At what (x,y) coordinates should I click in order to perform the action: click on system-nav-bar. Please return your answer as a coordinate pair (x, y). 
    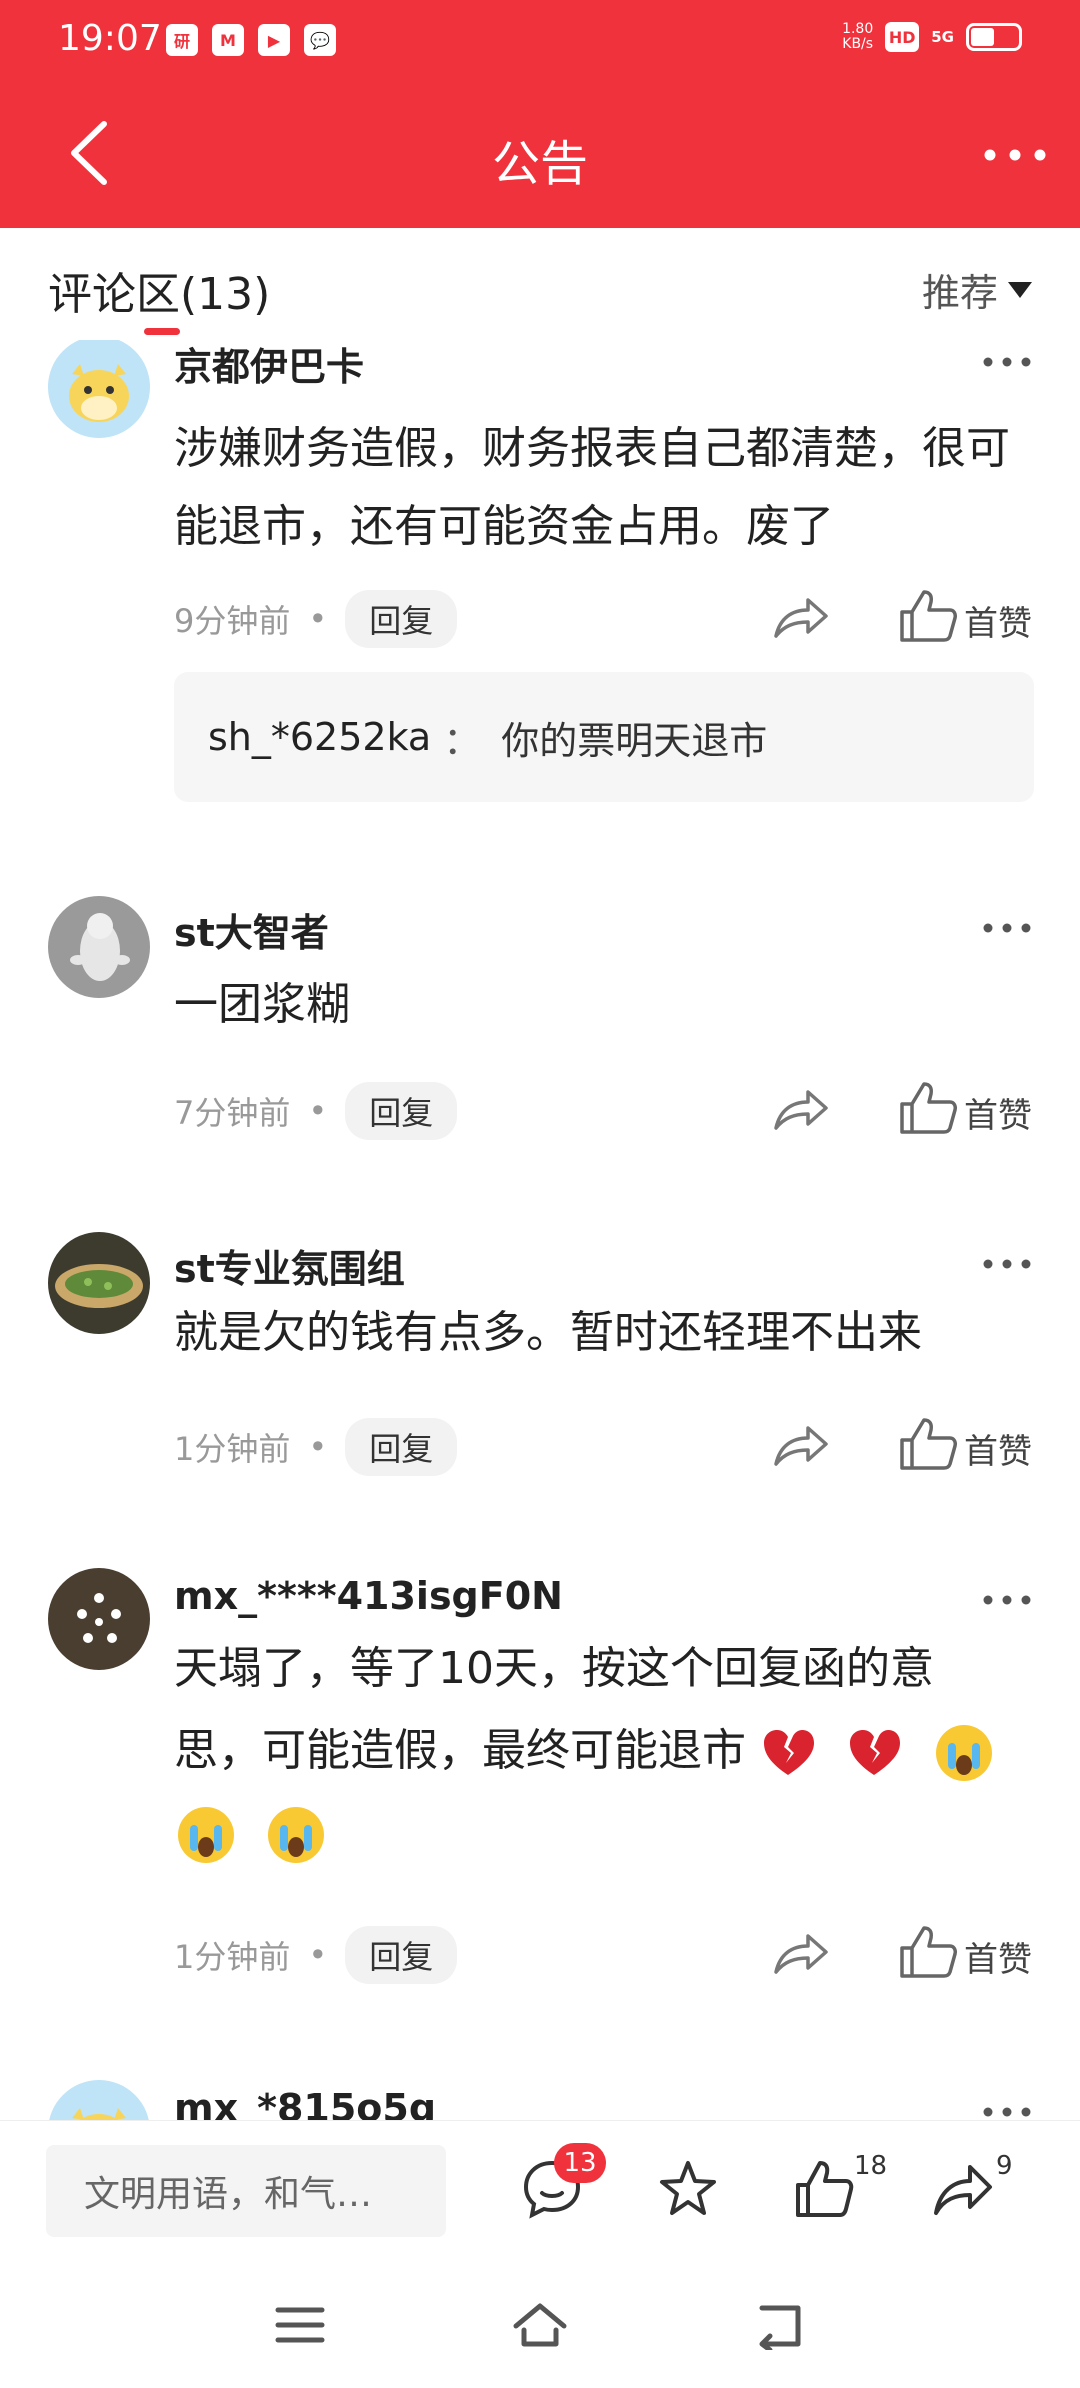
    Looking at the image, I should click on (540, 2324).